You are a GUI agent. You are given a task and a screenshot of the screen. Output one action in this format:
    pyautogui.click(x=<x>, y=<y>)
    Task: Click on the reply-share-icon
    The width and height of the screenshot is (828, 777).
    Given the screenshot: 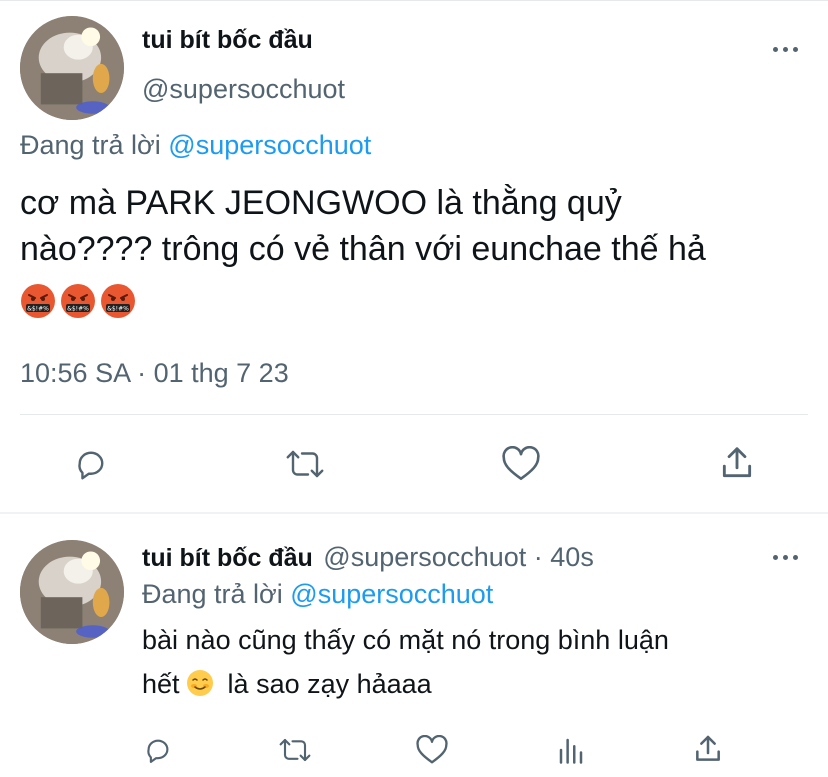 What is the action you would take?
    pyautogui.click(x=708, y=749)
    